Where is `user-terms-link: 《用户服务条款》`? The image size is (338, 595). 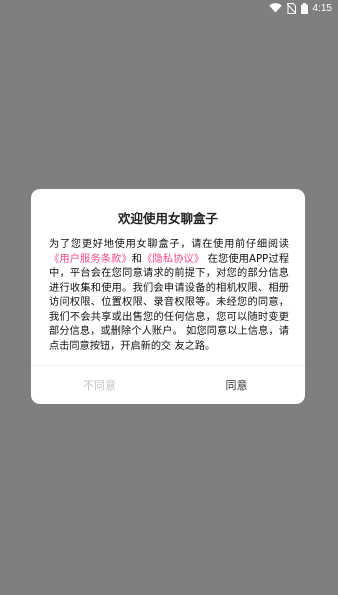 user-terms-link: 《用户服务条款》 is located at coordinates (90, 259).